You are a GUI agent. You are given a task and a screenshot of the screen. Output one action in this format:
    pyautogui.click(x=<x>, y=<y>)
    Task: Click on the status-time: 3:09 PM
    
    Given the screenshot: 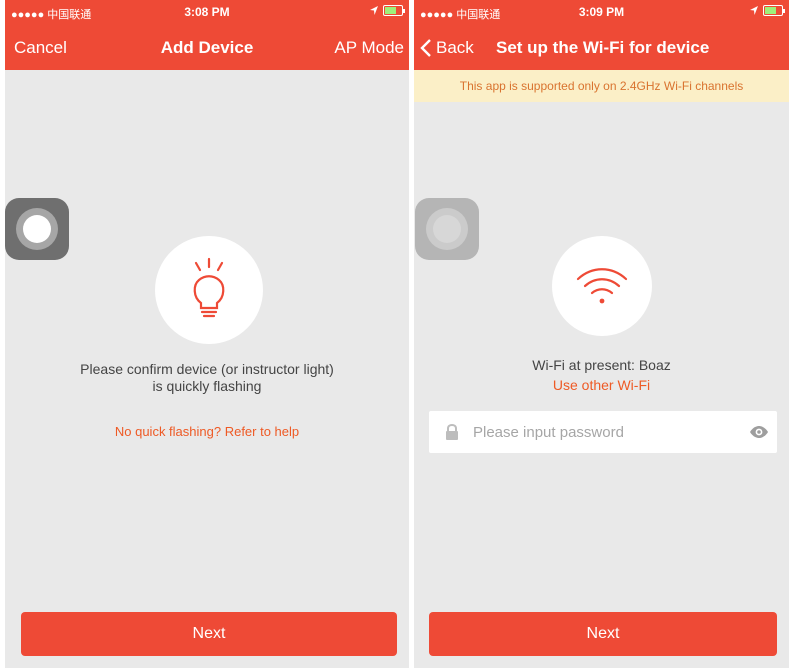 What is the action you would take?
    pyautogui.click(x=601, y=12)
    